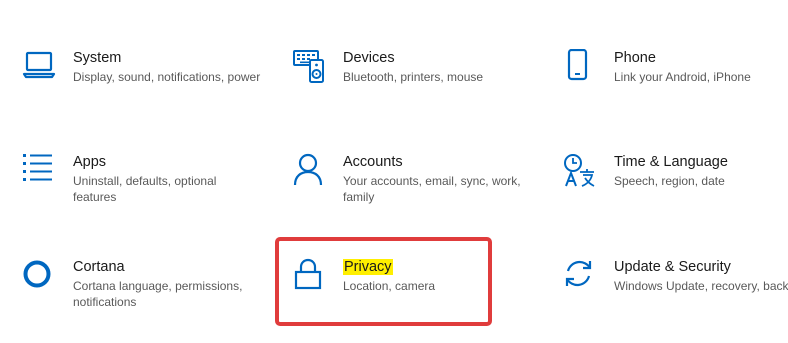 The width and height of the screenshot is (788, 343). Describe the element at coordinates (581, 171) in the screenshot. I see `time-language-icon` at that location.